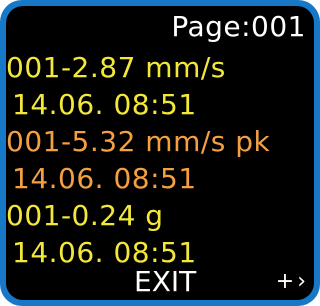 This screenshot has height=306, width=320. What do you see at coordinates (238, 26) in the screenshot?
I see `page-title: Page:001` at bounding box center [238, 26].